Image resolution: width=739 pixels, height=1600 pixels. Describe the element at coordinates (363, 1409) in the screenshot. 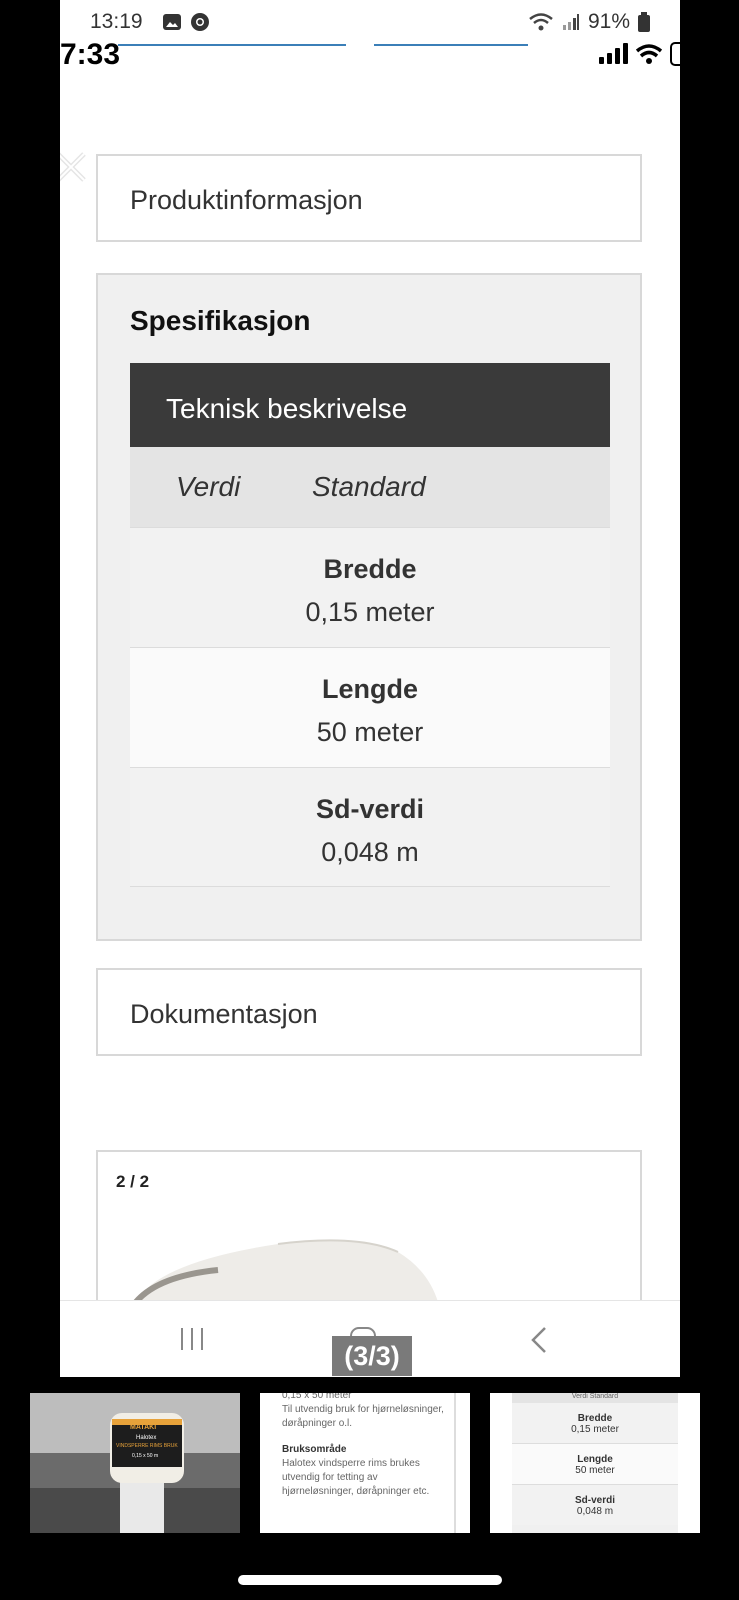

I see `thumbnail-text-line: Til utvendig bruk for hjørneløsninger,` at that location.